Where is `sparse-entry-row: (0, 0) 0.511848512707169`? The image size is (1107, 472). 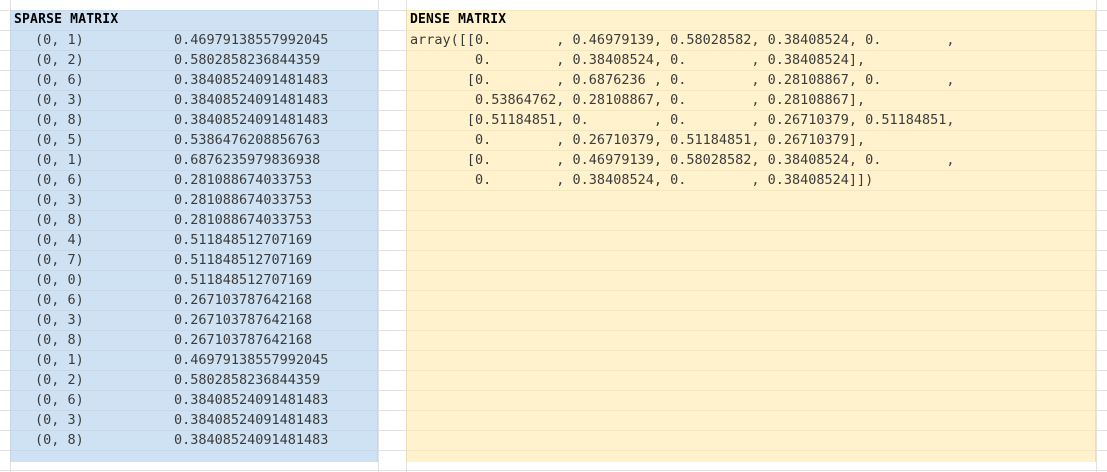
sparse-entry-row: (0, 0) 0.511848512707169 is located at coordinates (194, 280).